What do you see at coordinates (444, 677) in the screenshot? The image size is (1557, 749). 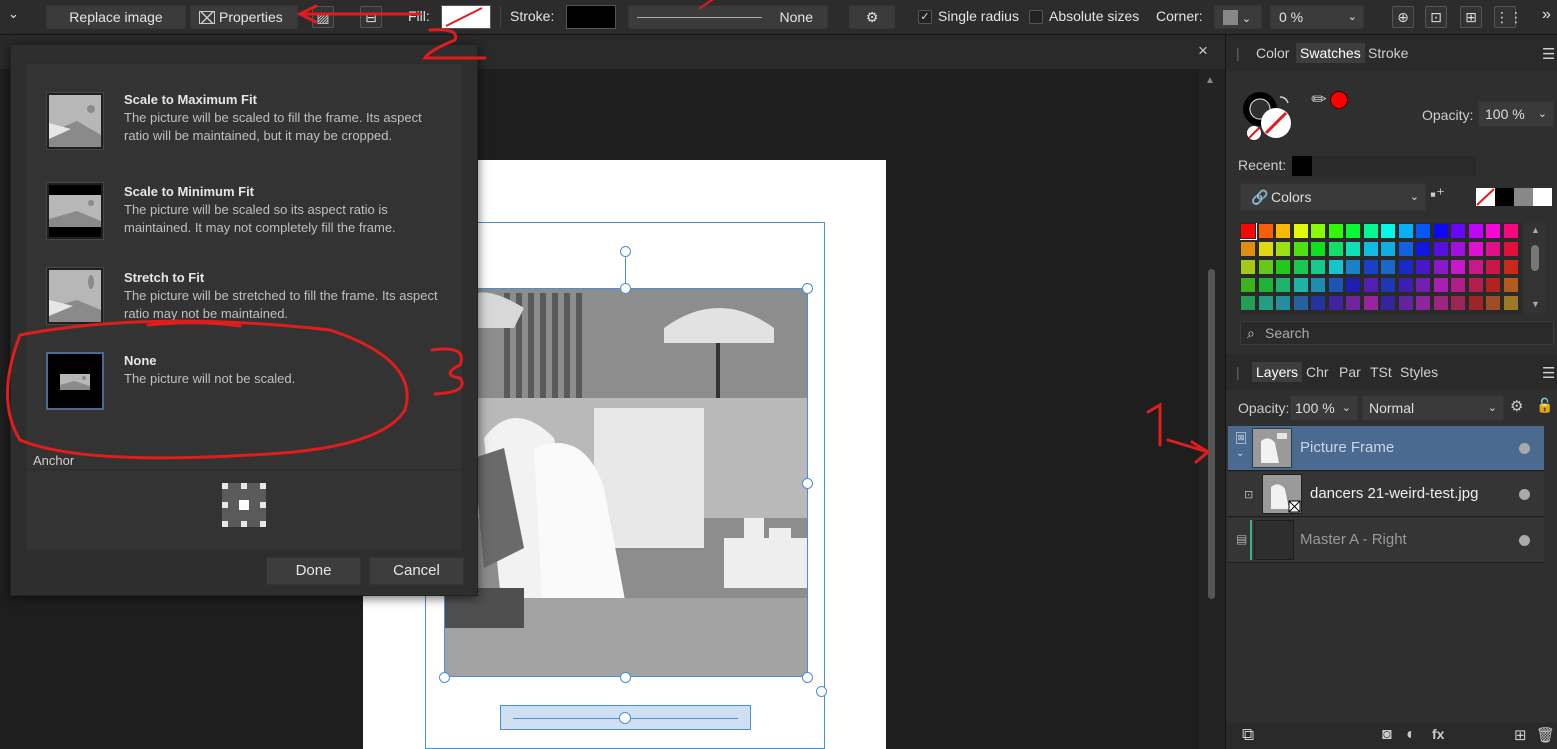 I see `handle-bottom-left` at bounding box center [444, 677].